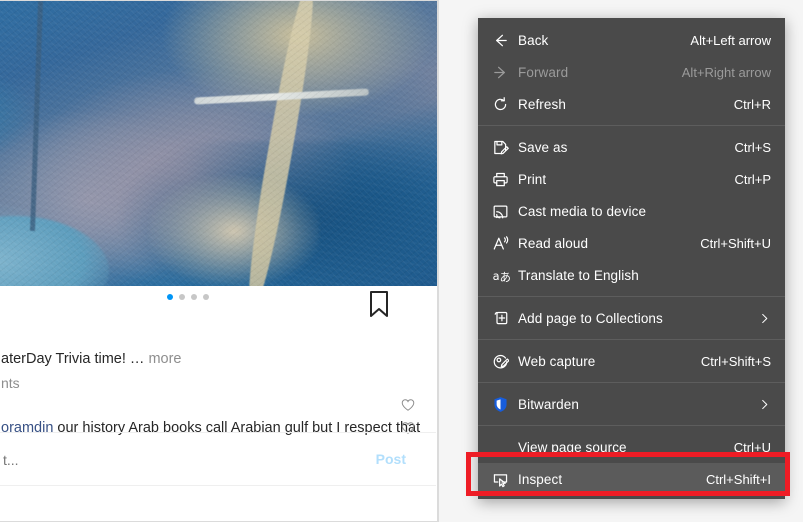  What do you see at coordinates (408, 405) in the screenshot?
I see `heart-icon` at bounding box center [408, 405].